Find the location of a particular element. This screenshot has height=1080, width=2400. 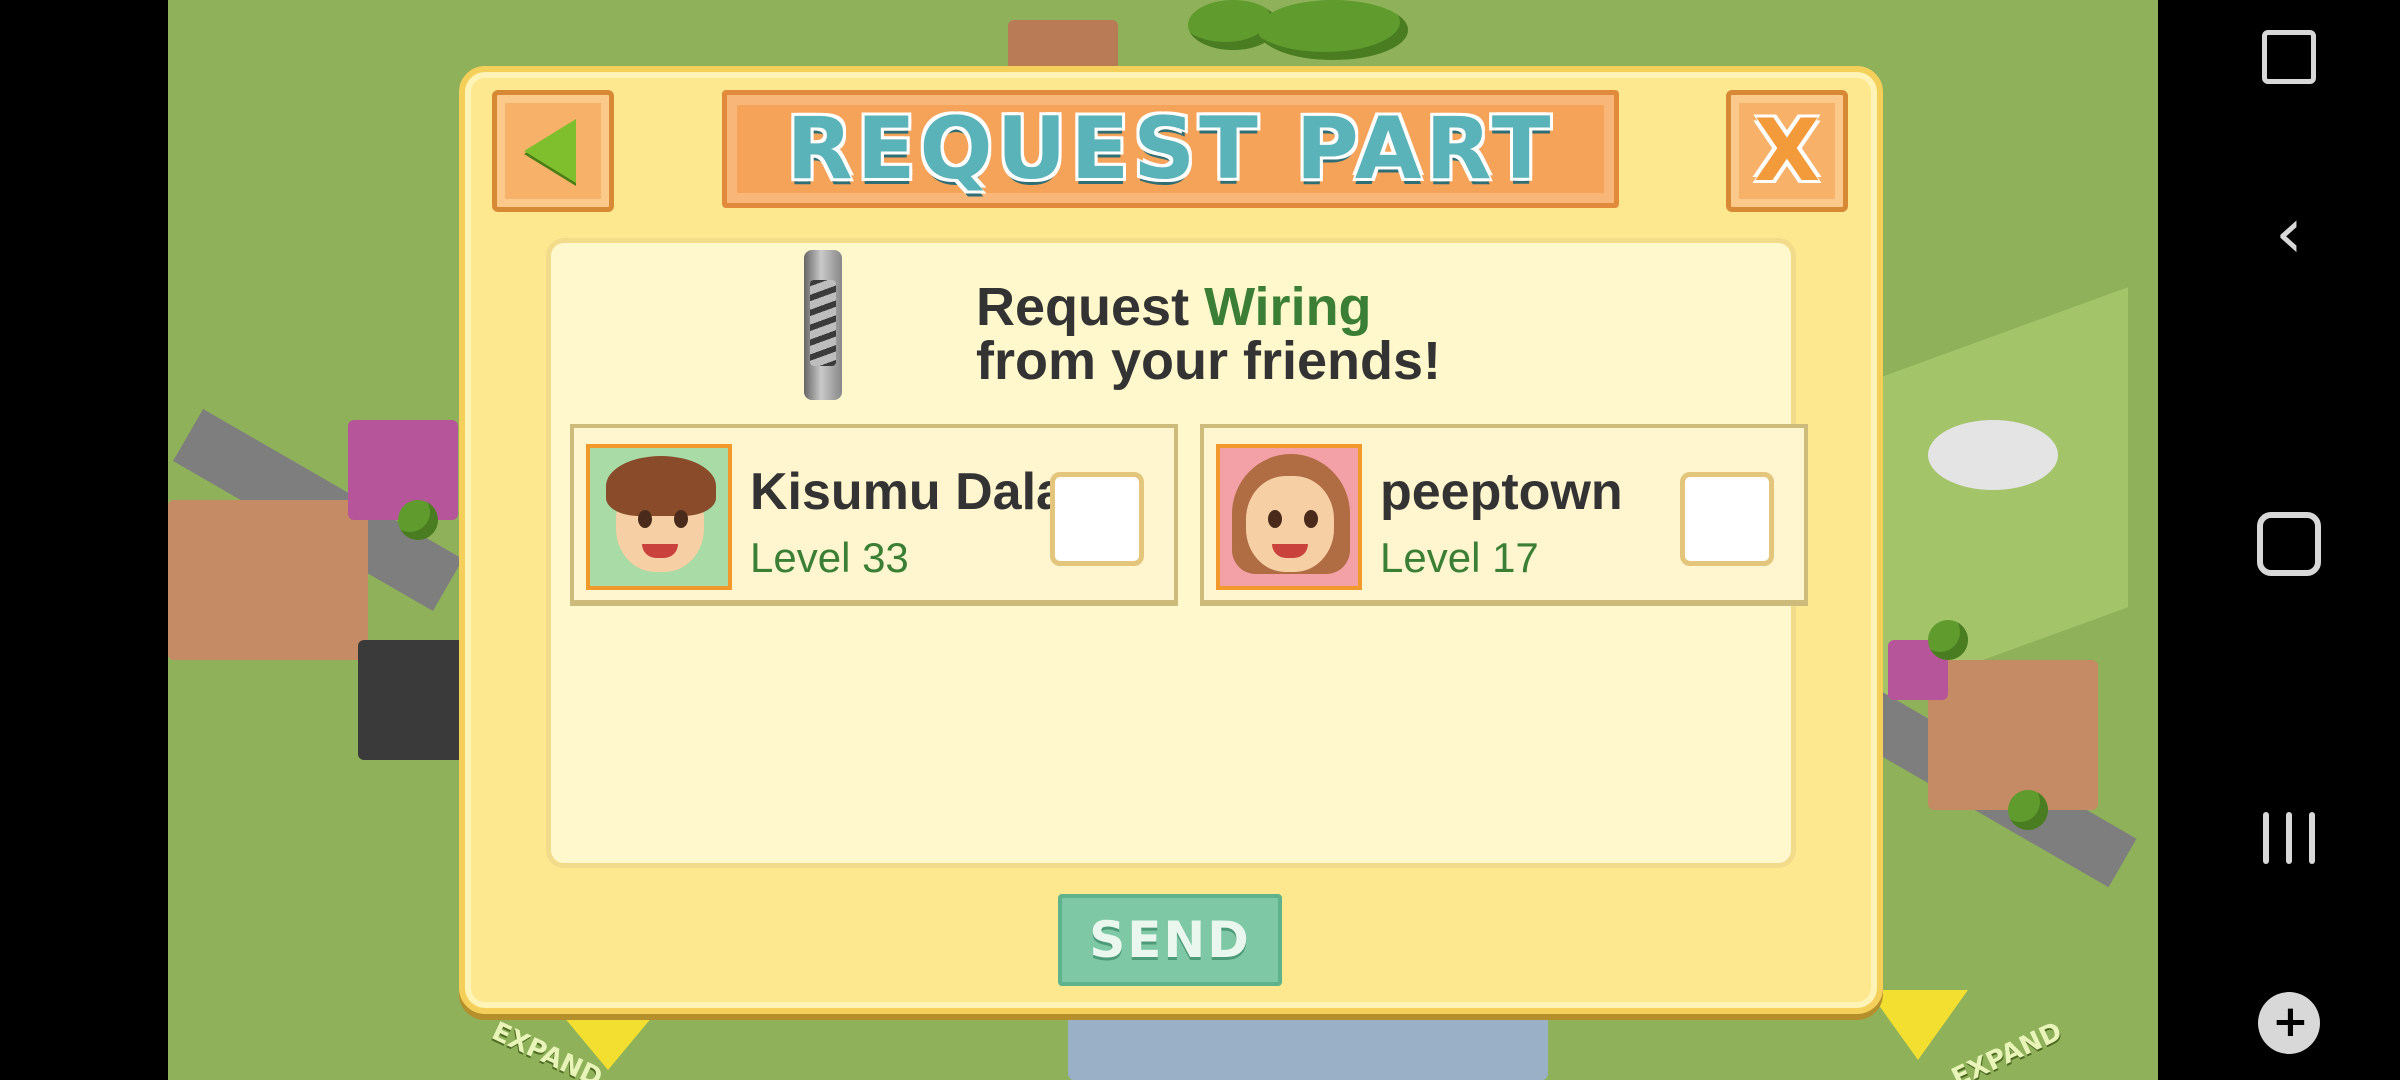

friend-card: Kisumu Dala Level 33 is located at coordinates (874, 515).